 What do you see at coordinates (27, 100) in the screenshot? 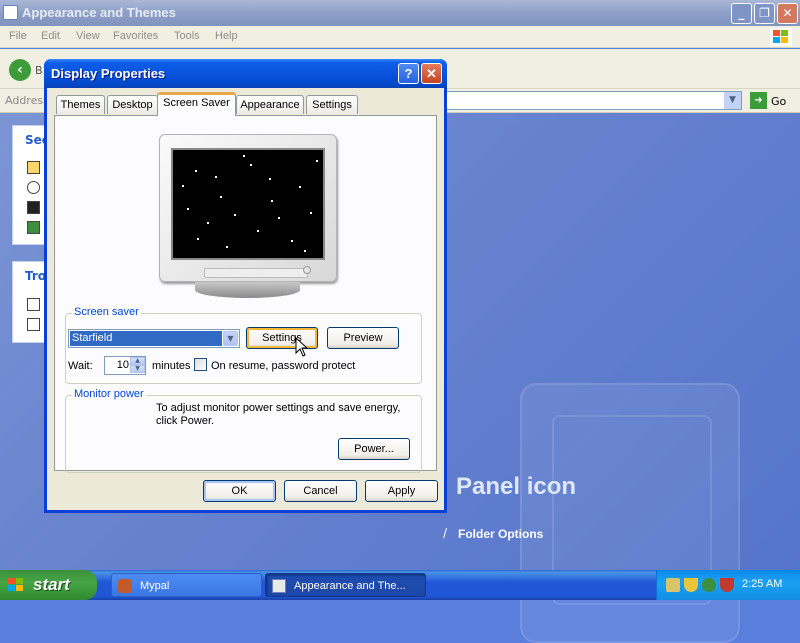
I see `address-label: Address` at bounding box center [27, 100].